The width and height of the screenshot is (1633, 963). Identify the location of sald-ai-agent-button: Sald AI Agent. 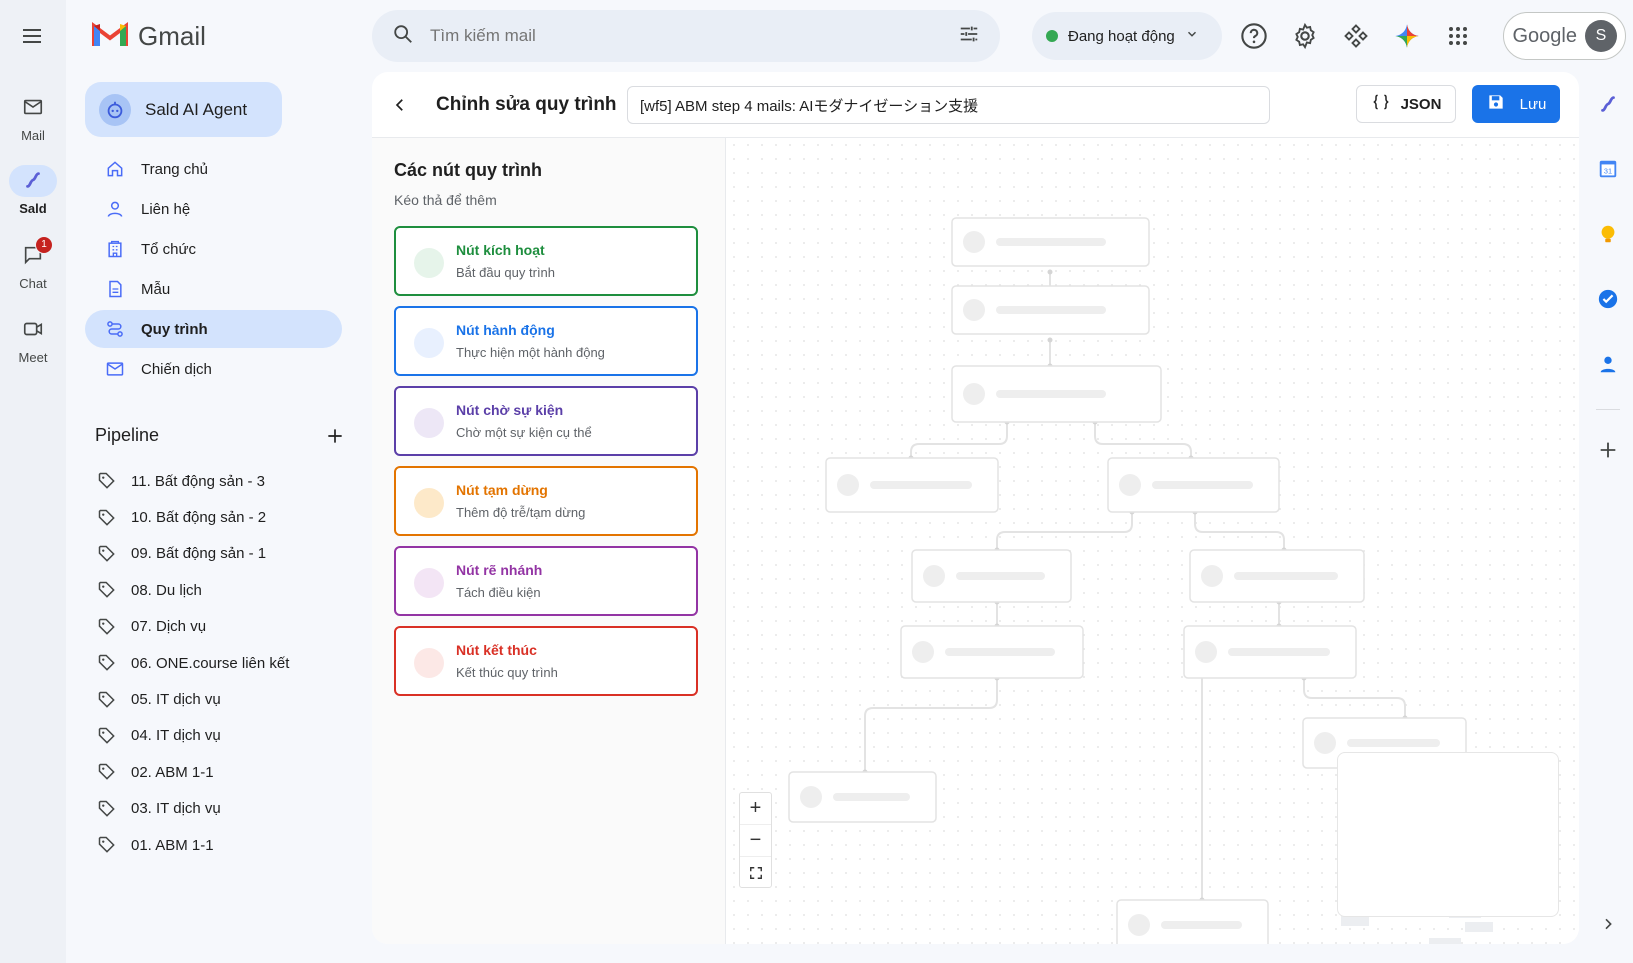
(183, 109).